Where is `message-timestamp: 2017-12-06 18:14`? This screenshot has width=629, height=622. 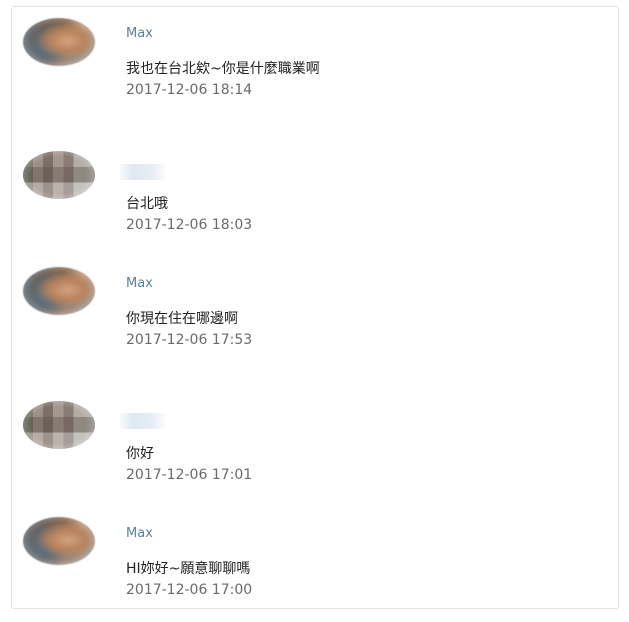
message-timestamp: 2017-12-06 18:14 is located at coordinates (189, 90).